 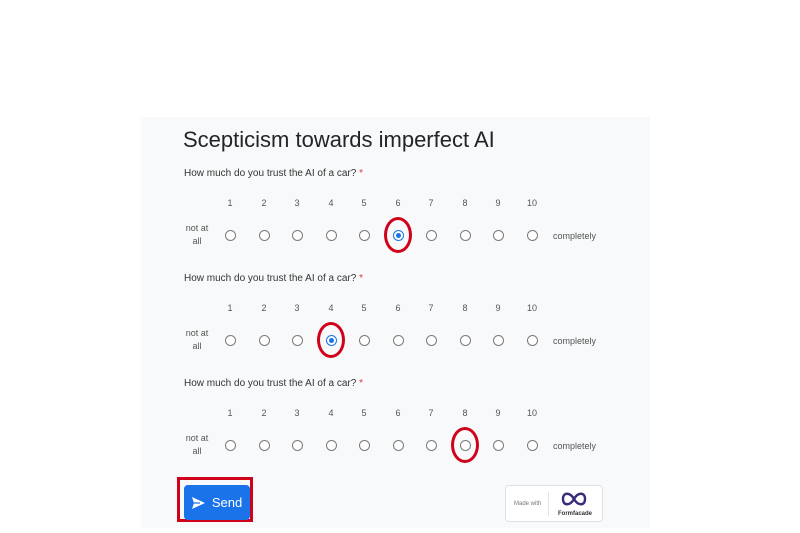 I want to click on formfacade-logo-icon, so click(x=574, y=499).